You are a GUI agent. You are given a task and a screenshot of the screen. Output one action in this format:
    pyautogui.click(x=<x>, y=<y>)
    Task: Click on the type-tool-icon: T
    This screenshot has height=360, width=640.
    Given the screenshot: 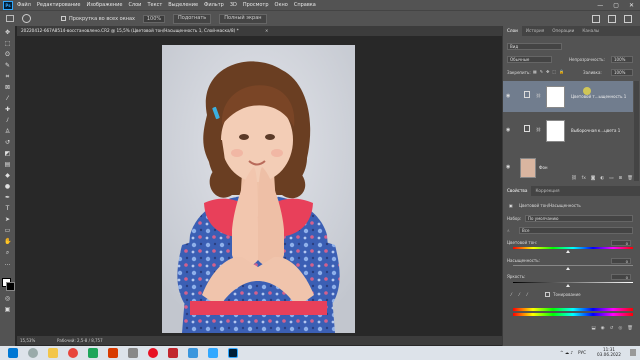 What is the action you would take?
    pyautogui.click(x=7, y=209)
    